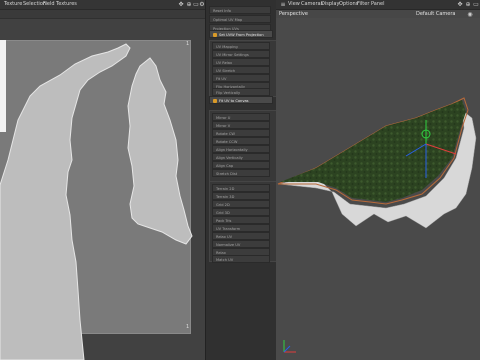 Image resolution: width=480 pixels, height=360 pixels. I want to click on cmd-match-uv: Match UV, so click(241, 259).